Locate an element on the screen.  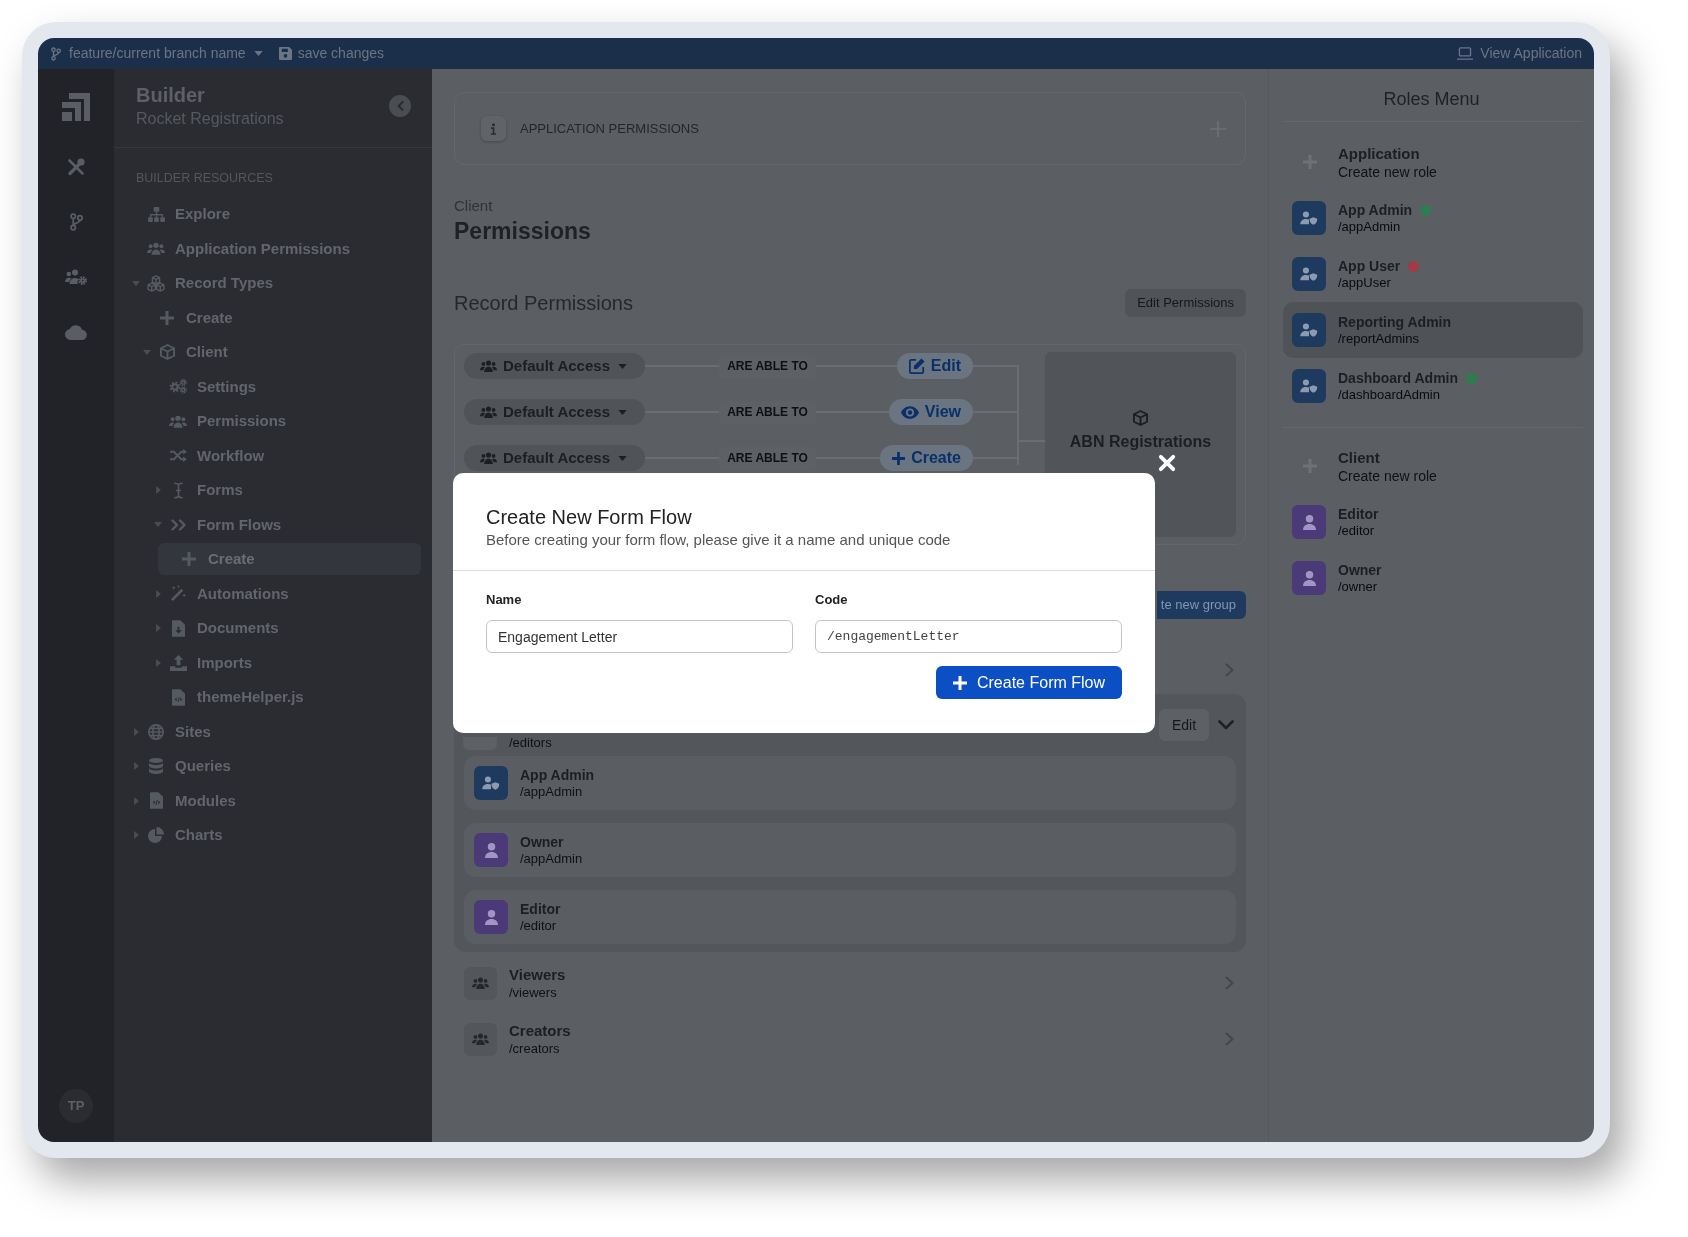
new-group-button: te new group is located at coordinates (1201, 605).